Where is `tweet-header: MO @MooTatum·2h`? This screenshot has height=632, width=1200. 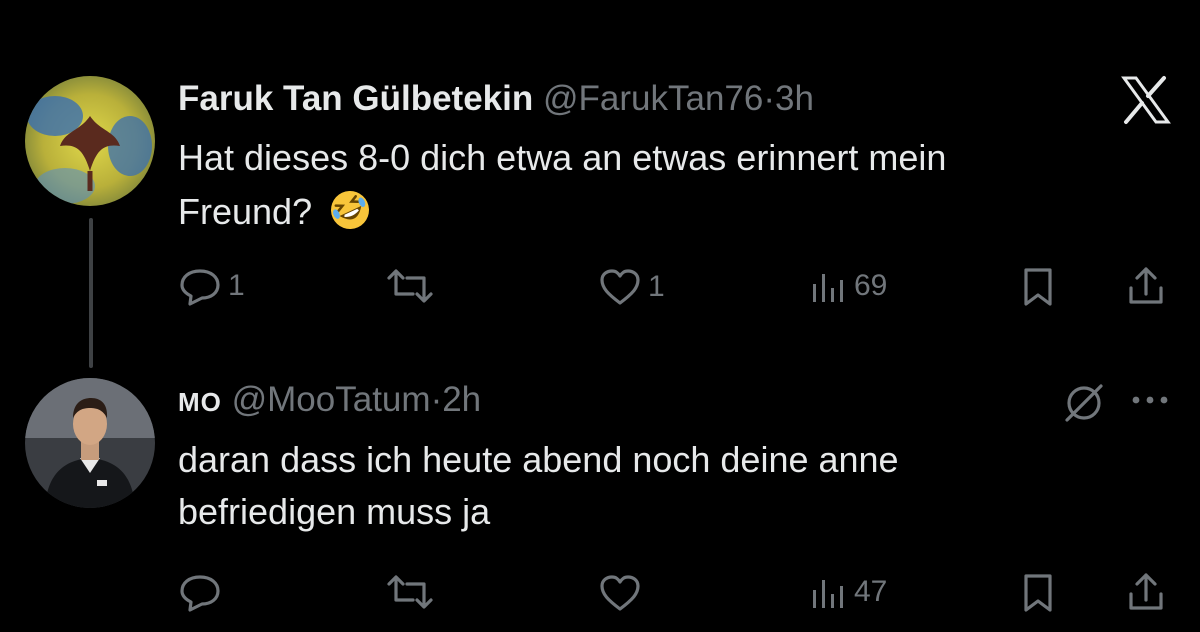 tweet-header: MO @MooTatum·2h is located at coordinates (329, 401).